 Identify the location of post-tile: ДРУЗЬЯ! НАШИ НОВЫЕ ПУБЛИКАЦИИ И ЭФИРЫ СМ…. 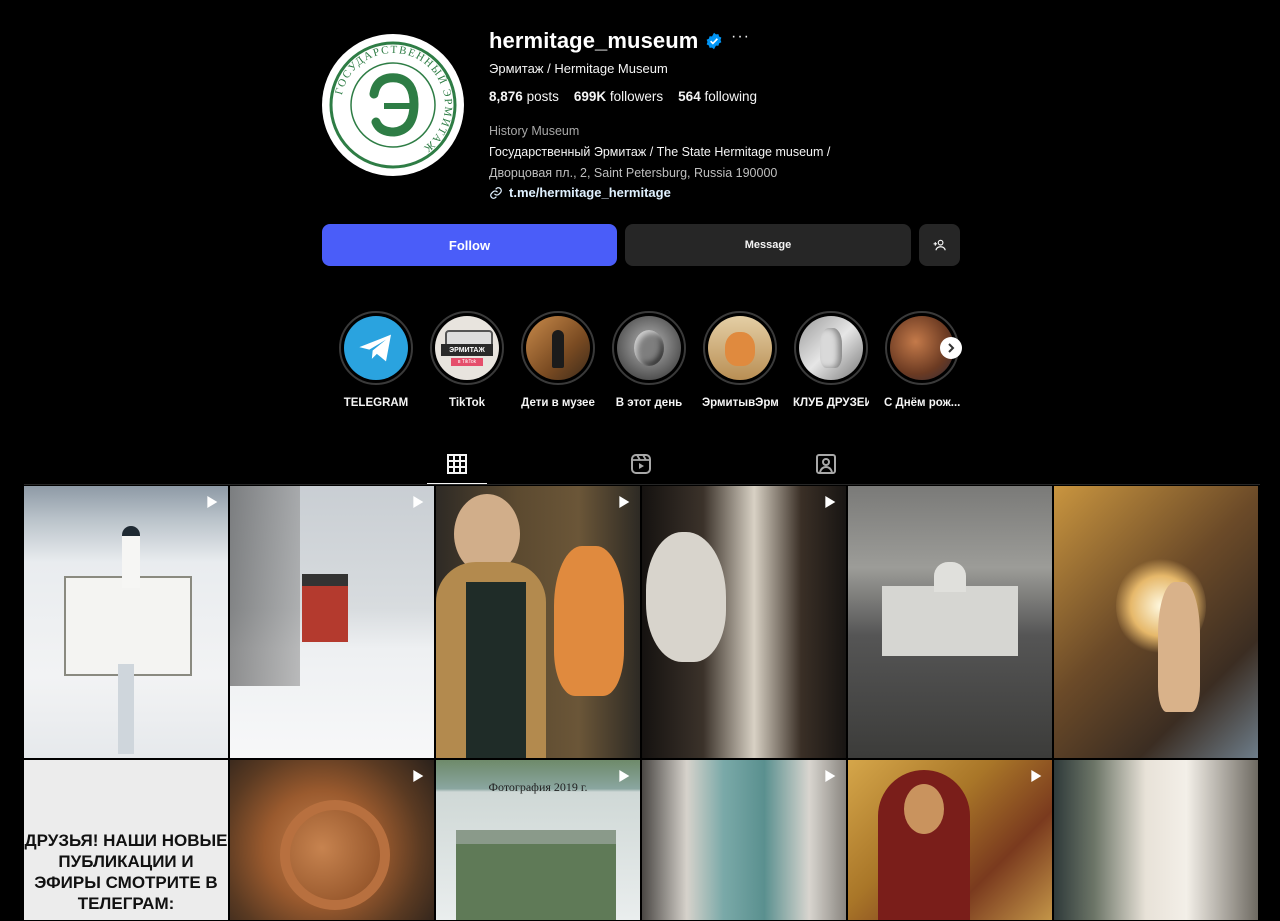
(126, 840).